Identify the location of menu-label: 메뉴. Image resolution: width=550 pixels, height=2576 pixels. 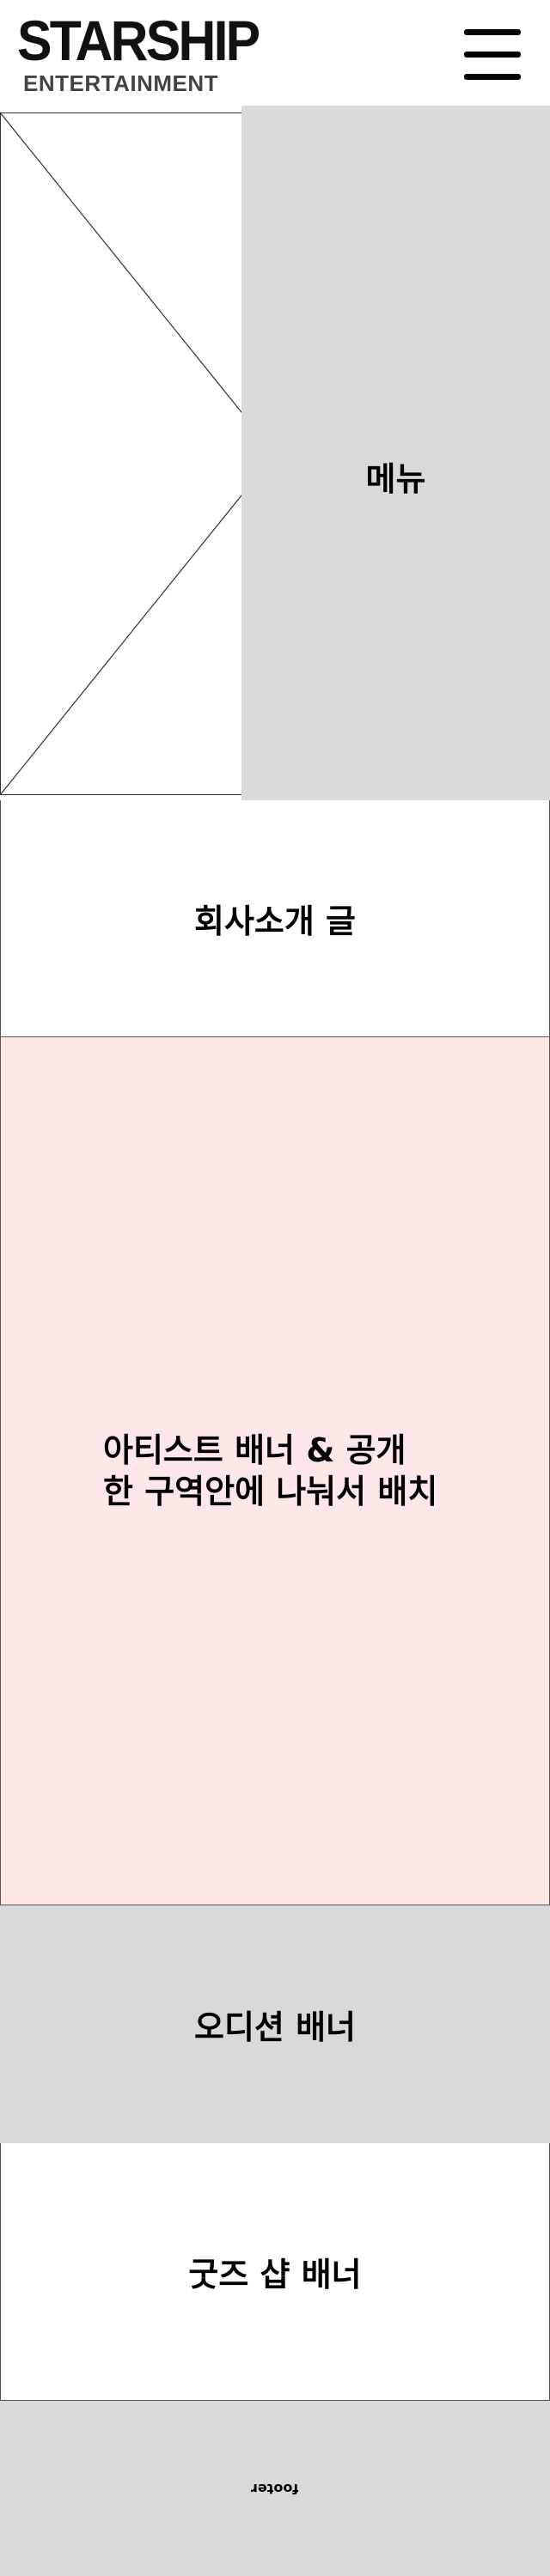
(395, 479).